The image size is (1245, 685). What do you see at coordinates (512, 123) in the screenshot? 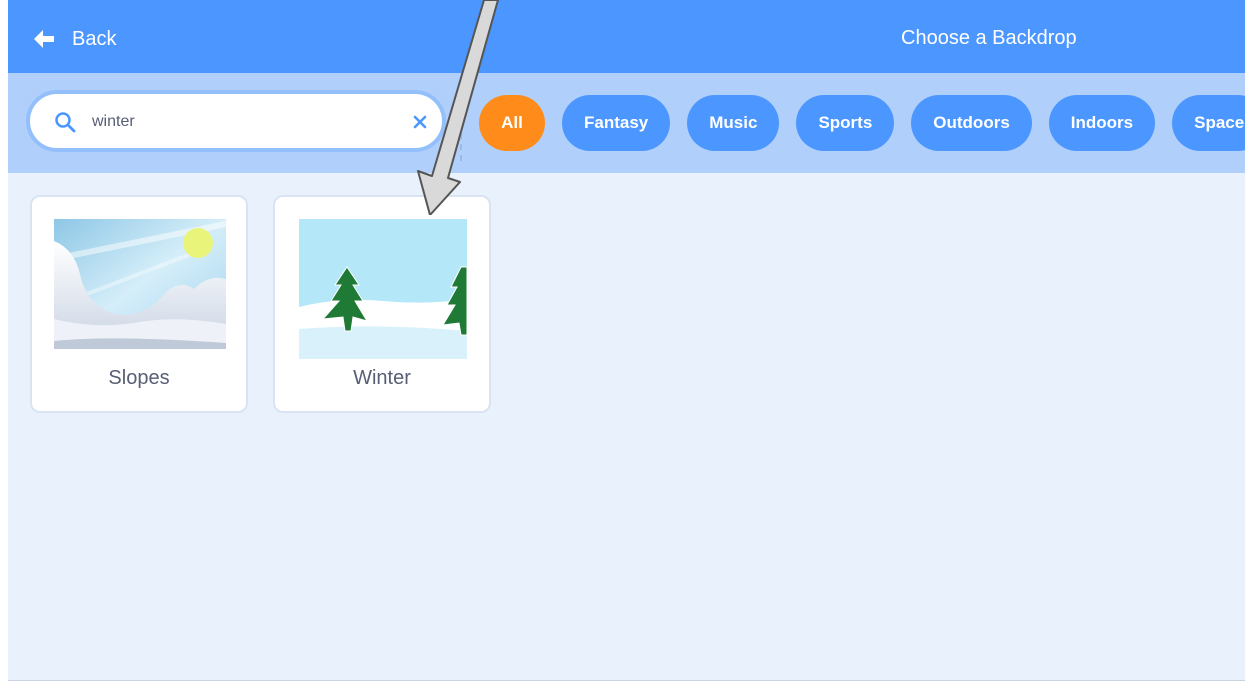
I see `tag-all: All` at bounding box center [512, 123].